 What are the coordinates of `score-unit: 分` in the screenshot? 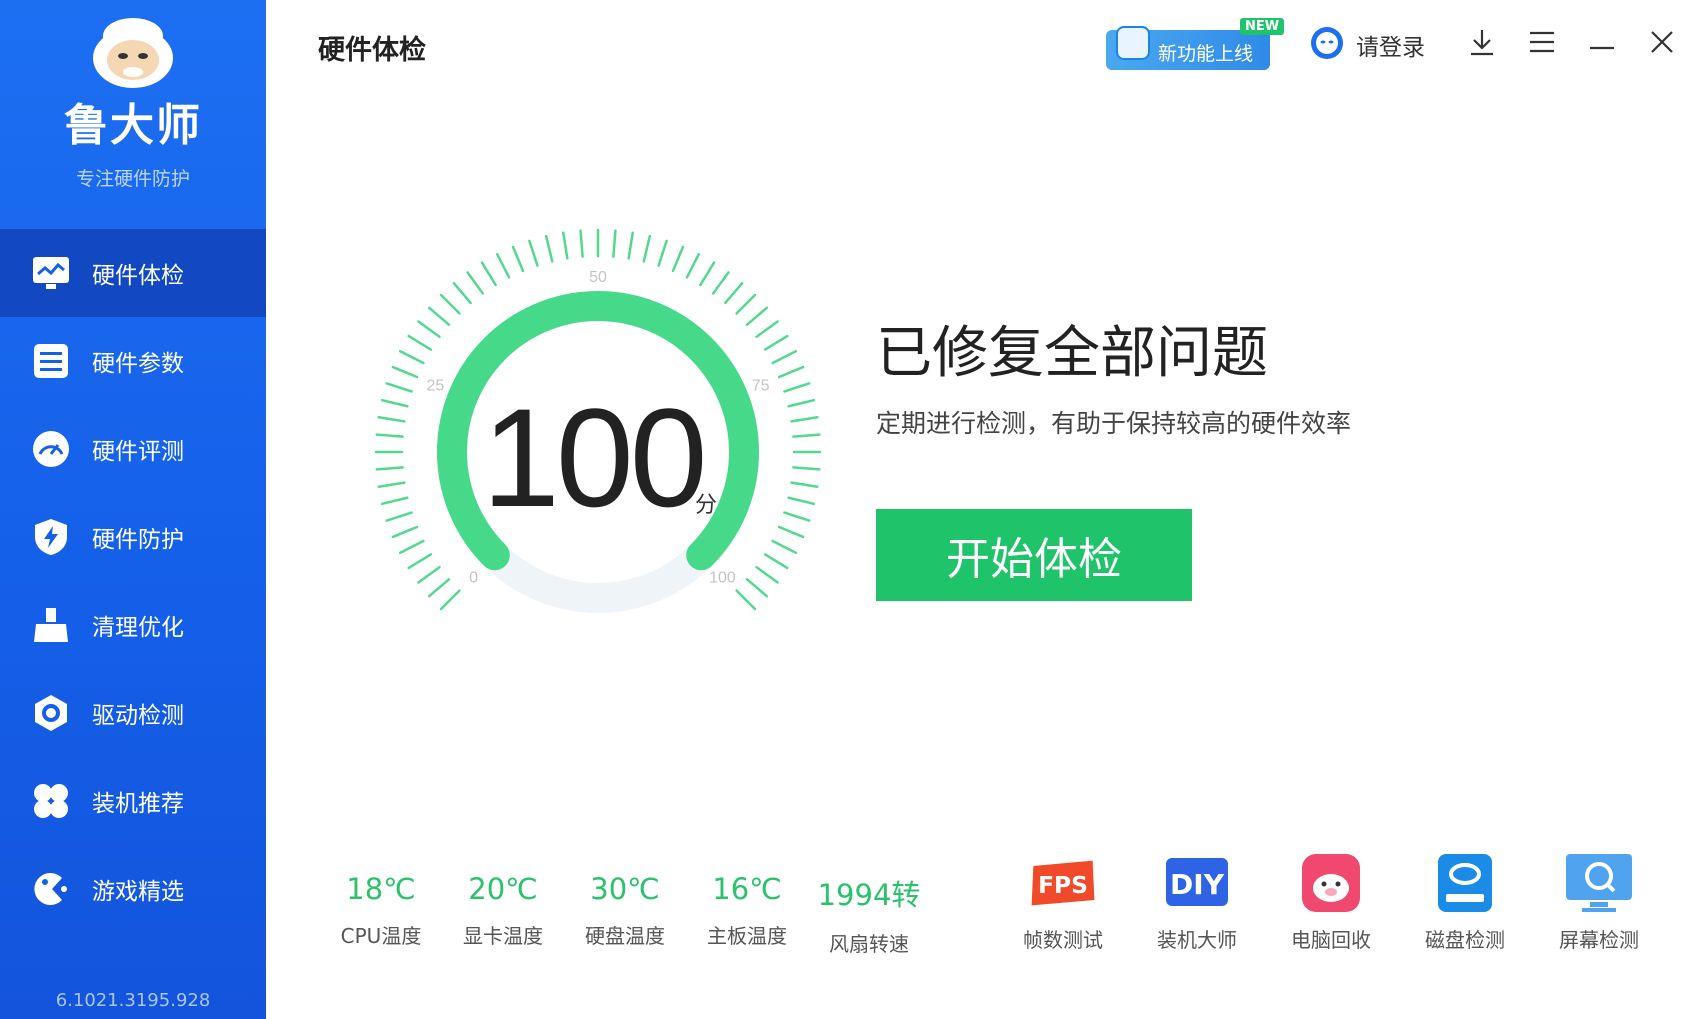 It's located at (706, 505).